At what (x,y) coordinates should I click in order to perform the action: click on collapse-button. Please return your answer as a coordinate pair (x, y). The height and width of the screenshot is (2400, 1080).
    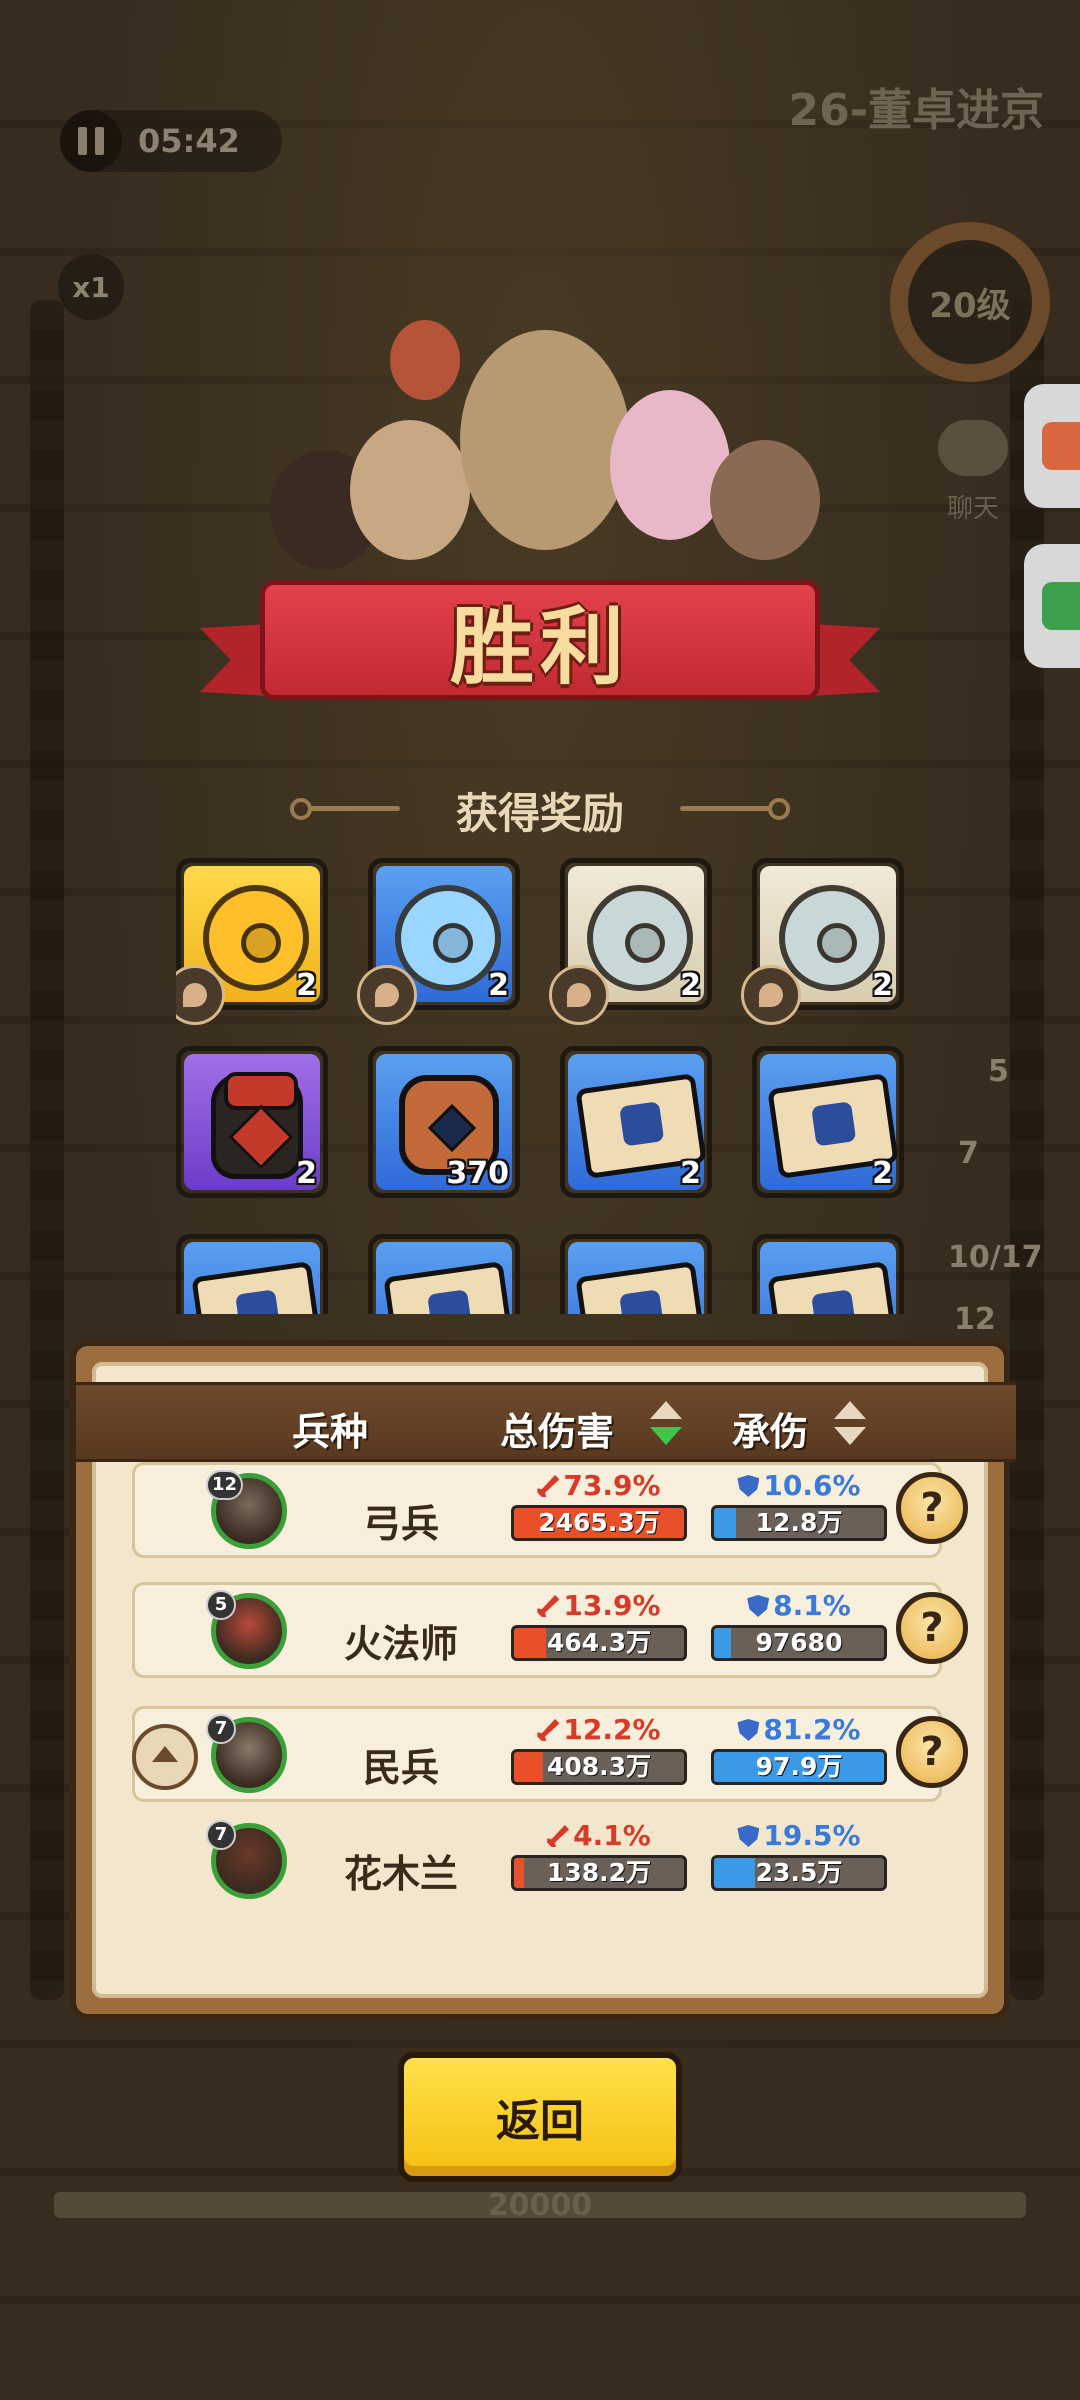
    Looking at the image, I should click on (165, 1757).